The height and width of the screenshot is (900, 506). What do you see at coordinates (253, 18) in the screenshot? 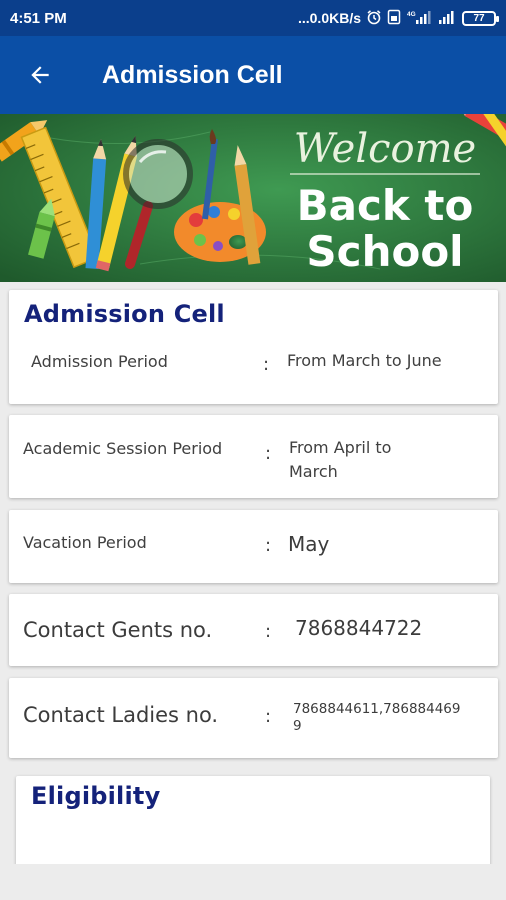
I see `status-bar: 4:51 PM ...0.0KB/s 4G 77` at bounding box center [253, 18].